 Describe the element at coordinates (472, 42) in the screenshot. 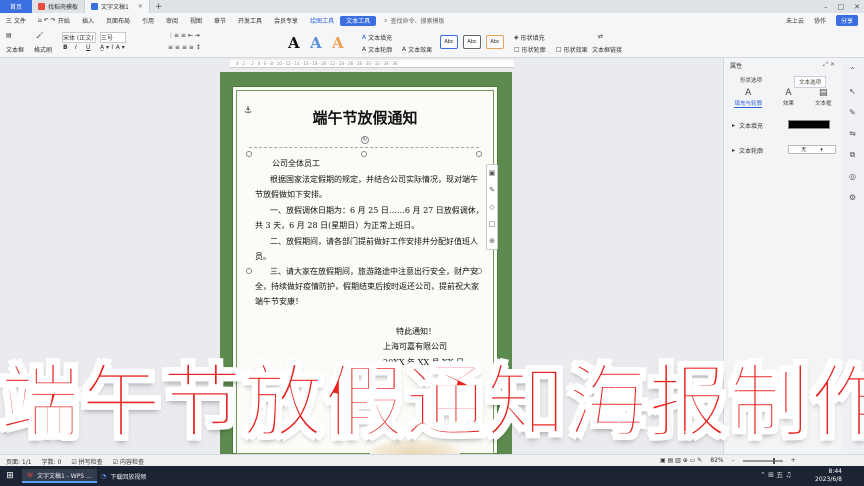

I see `shape-style-2: Abc` at that location.